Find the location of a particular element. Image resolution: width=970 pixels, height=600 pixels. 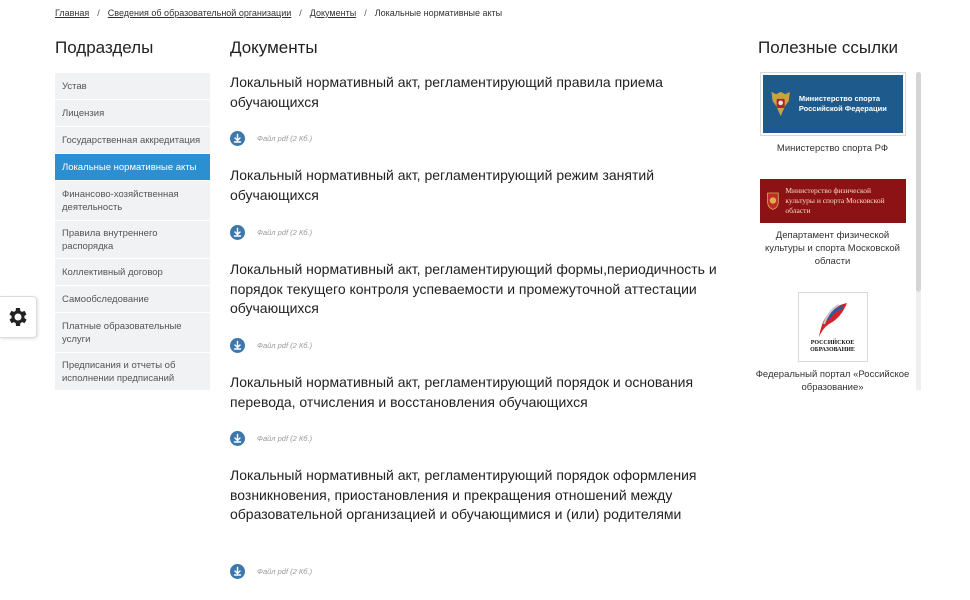

sidebar-item-accreditation: Государственная аккредитация is located at coordinates (132, 140).